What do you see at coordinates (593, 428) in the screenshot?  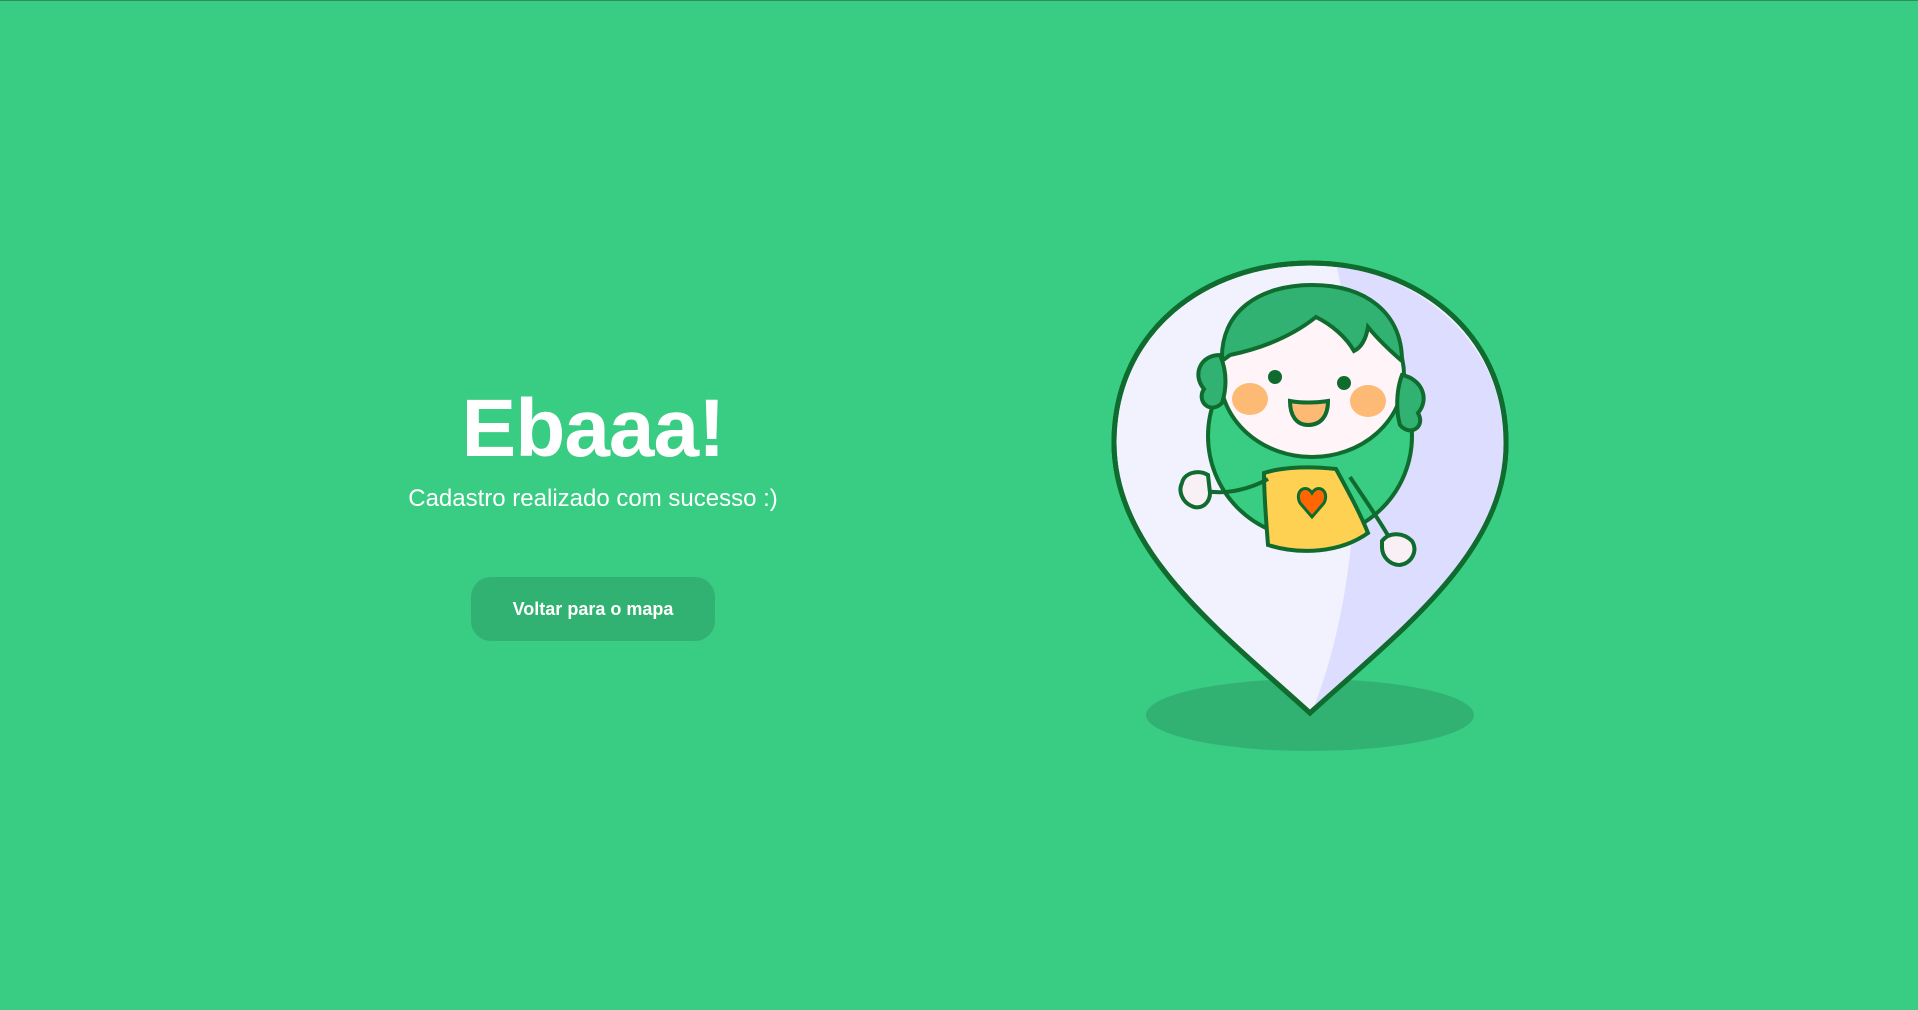 I see `page-title: Ebaaa!` at bounding box center [593, 428].